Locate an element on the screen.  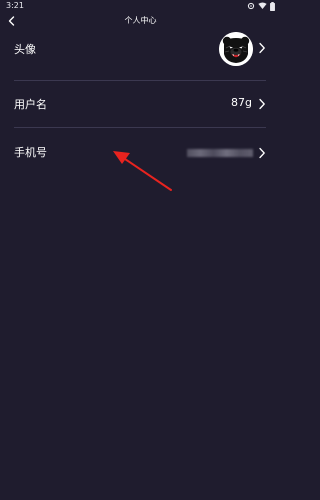
status-icons is located at coordinates (261, 6).